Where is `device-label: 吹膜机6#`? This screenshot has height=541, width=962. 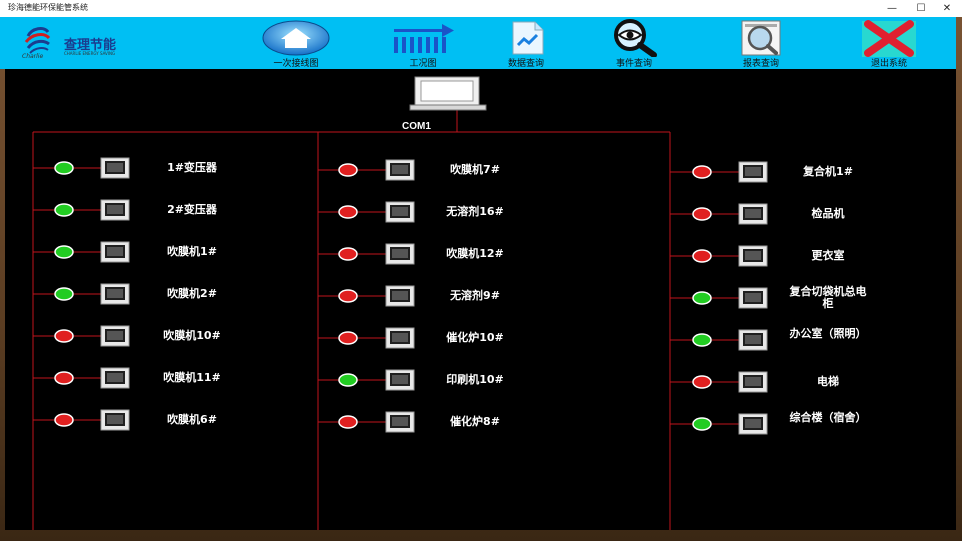
device-label: 吹膜机6# is located at coordinates (192, 419).